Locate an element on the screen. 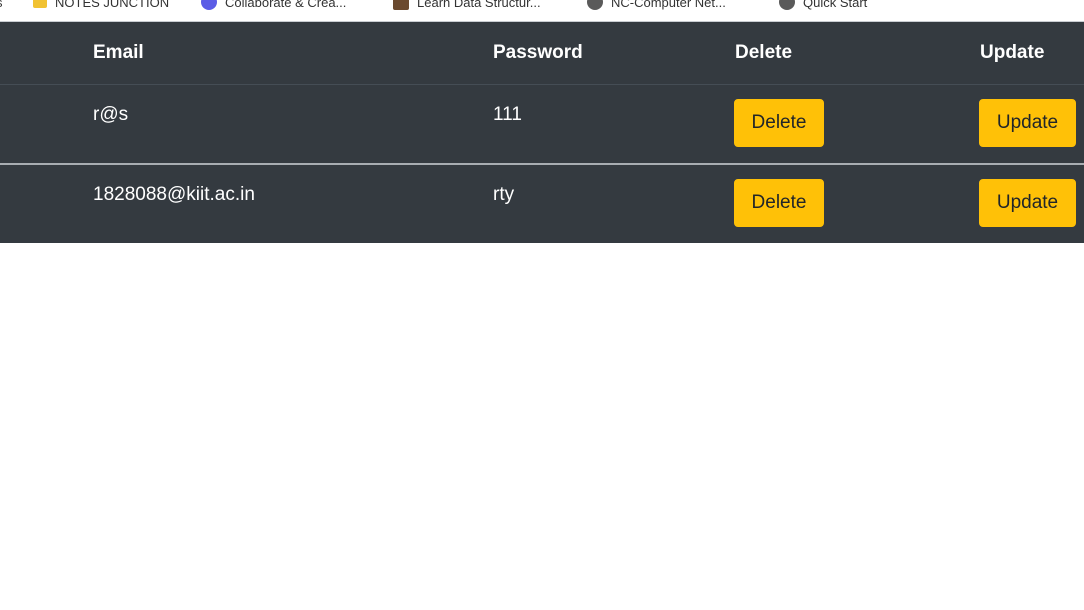 The width and height of the screenshot is (1084, 610). bookmark-notes-junction: NOTES JUNCTION is located at coordinates (101, 6).